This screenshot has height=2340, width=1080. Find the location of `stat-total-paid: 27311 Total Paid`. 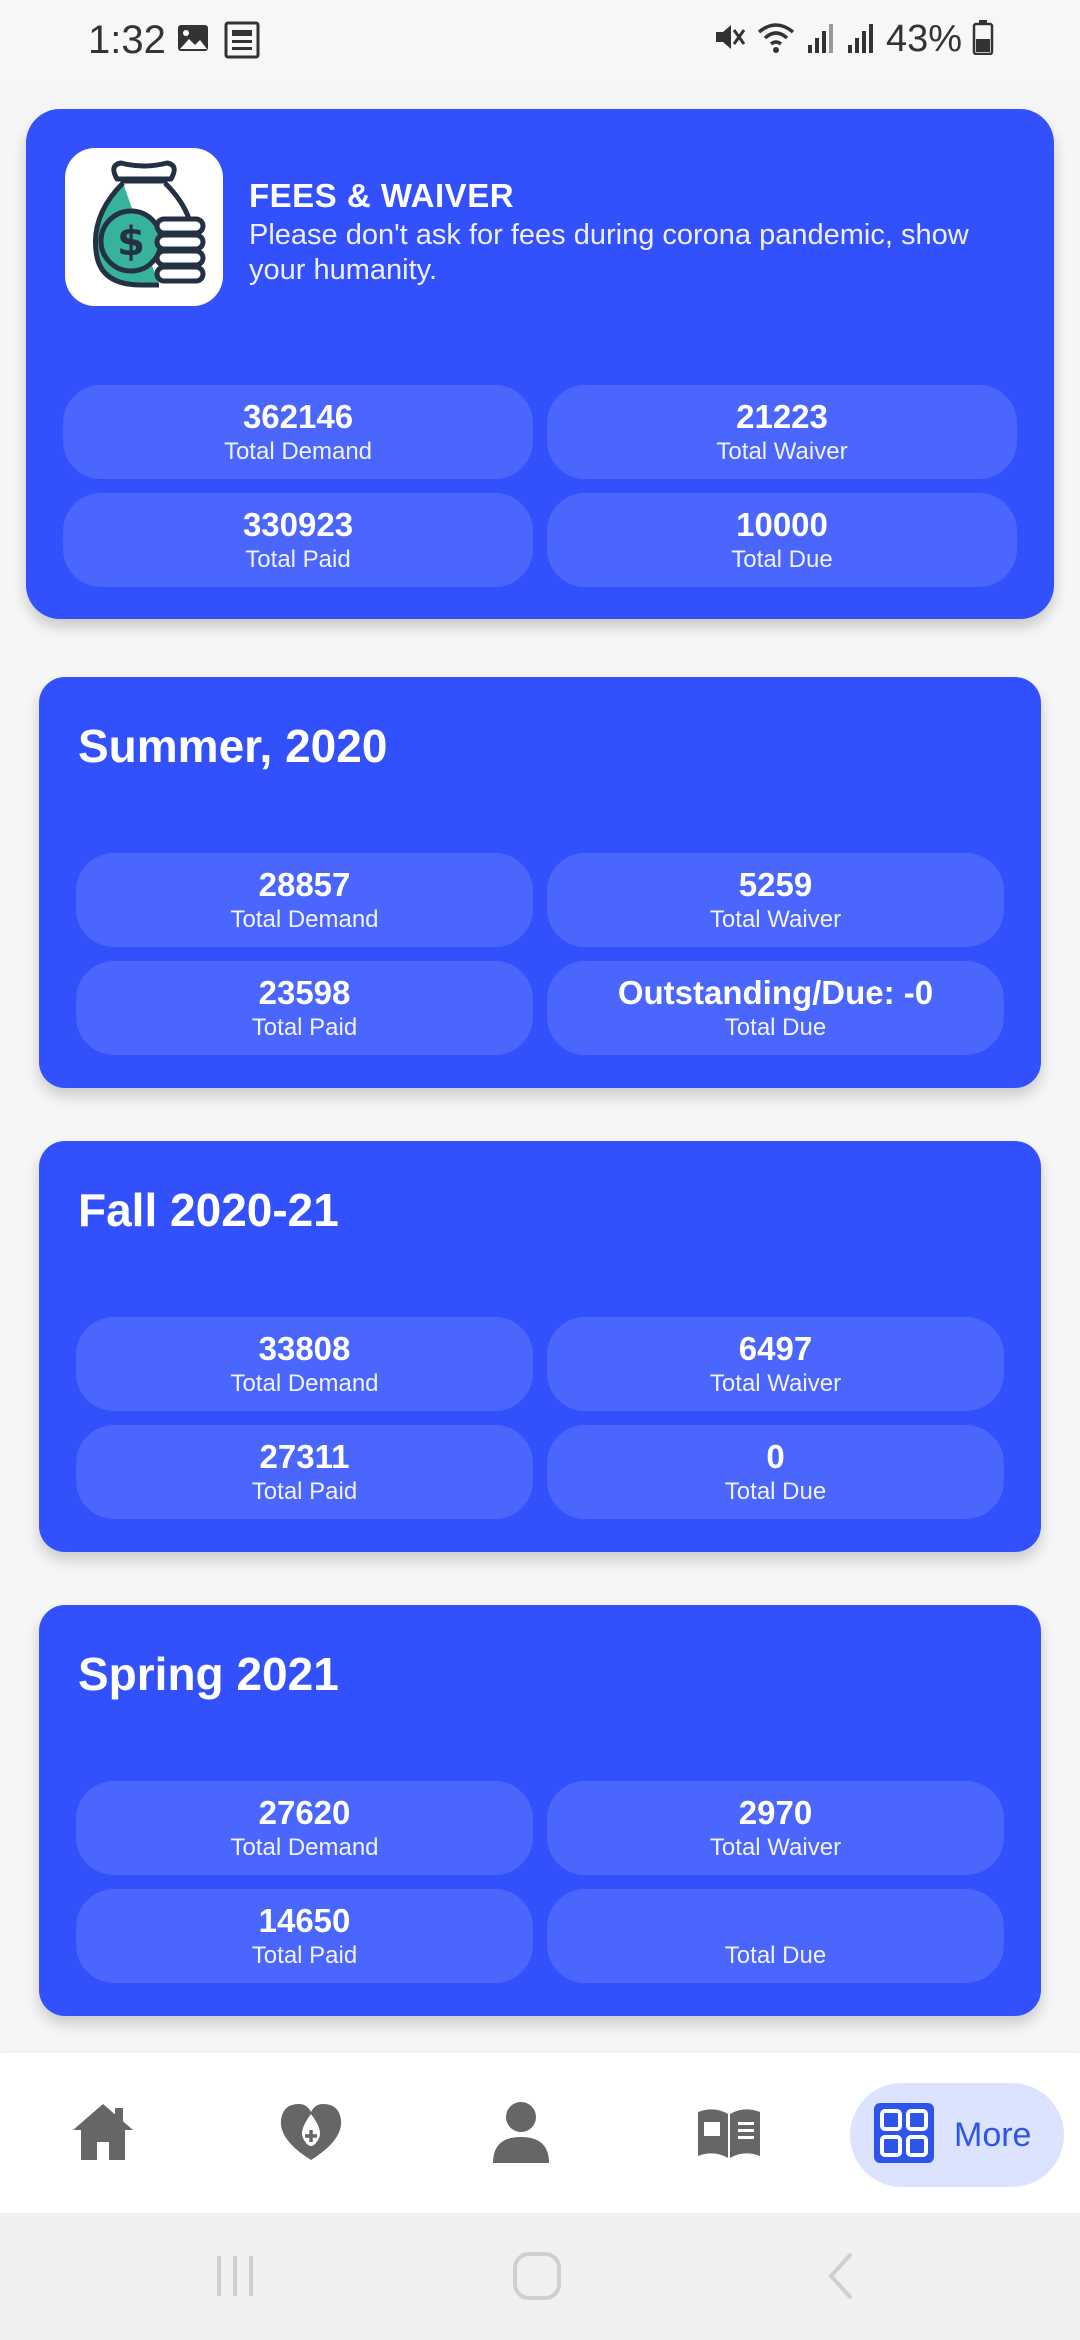

stat-total-paid: 27311 Total Paid is located at coordinates (304, 1472).